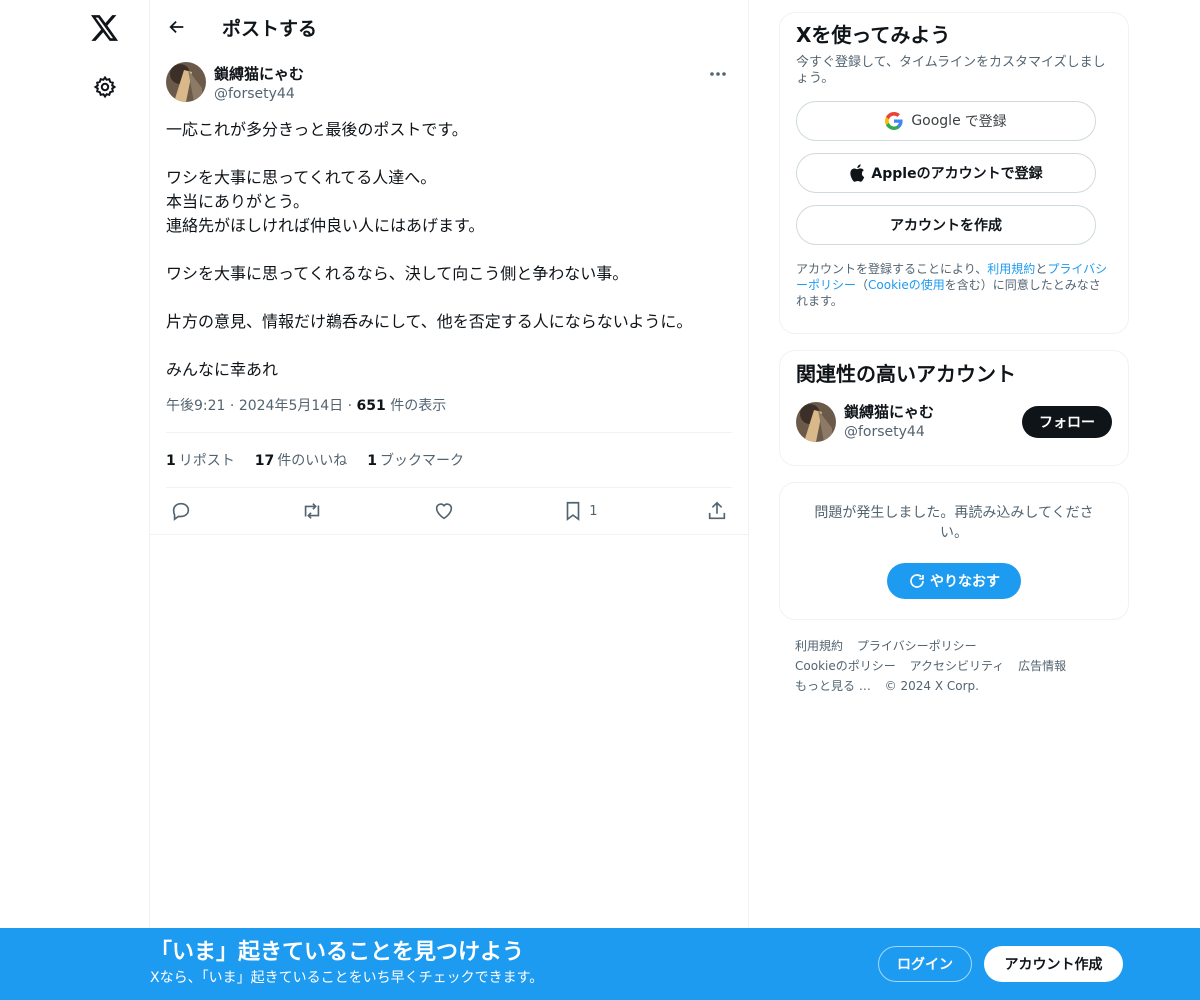 The height and width of the screenshot is (1000, 1200). Describe the element at coordinates (873, 35) in the screenshot. I see `signup-card-title: Xを使ってみよう` at that location.